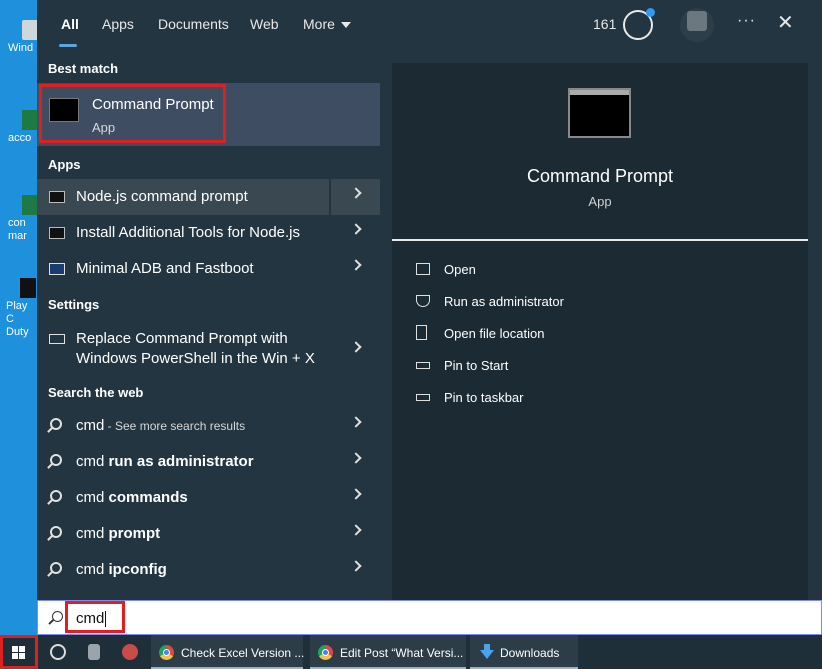  What do you see at coordinates (137, 569) in the screenshot?
I see `query-suffix: ipconfig` at bounding box center [137, 569].